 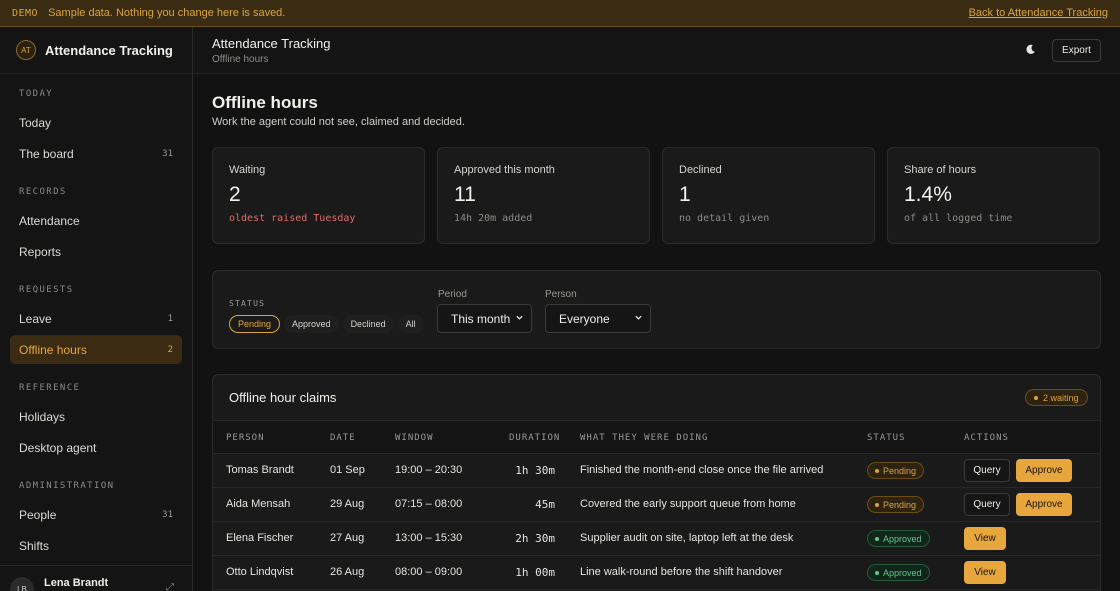 I want to click on moon-icon, so click(x=1030, y=51).